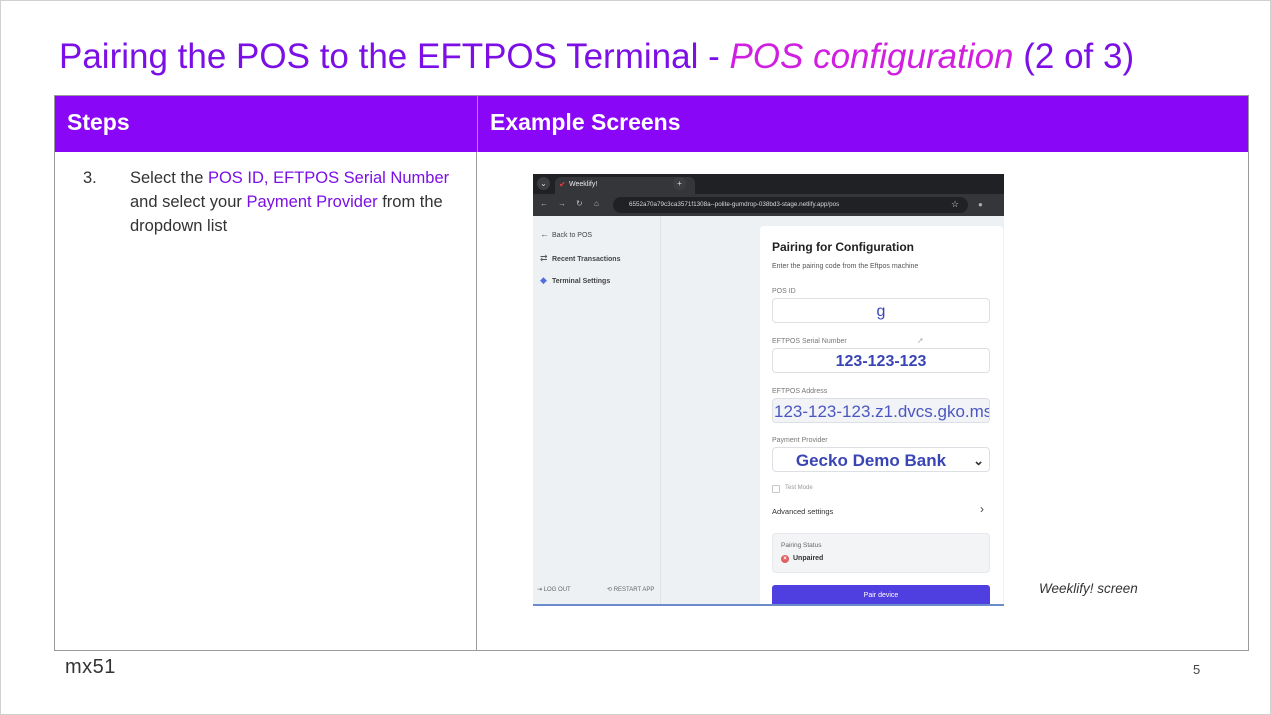  What do you see at coordinates (557, 590) in the screenshot?
I see `logout-label: LOG OUT` at bounding box center [557, 590].